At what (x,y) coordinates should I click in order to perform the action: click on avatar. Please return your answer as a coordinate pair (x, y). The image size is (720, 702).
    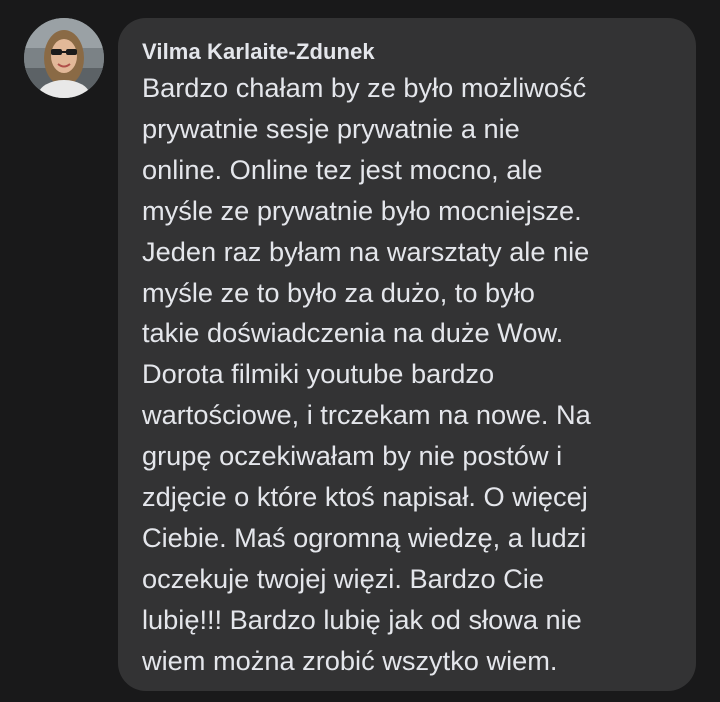
    Looking at the image, I should click on (64, 58).